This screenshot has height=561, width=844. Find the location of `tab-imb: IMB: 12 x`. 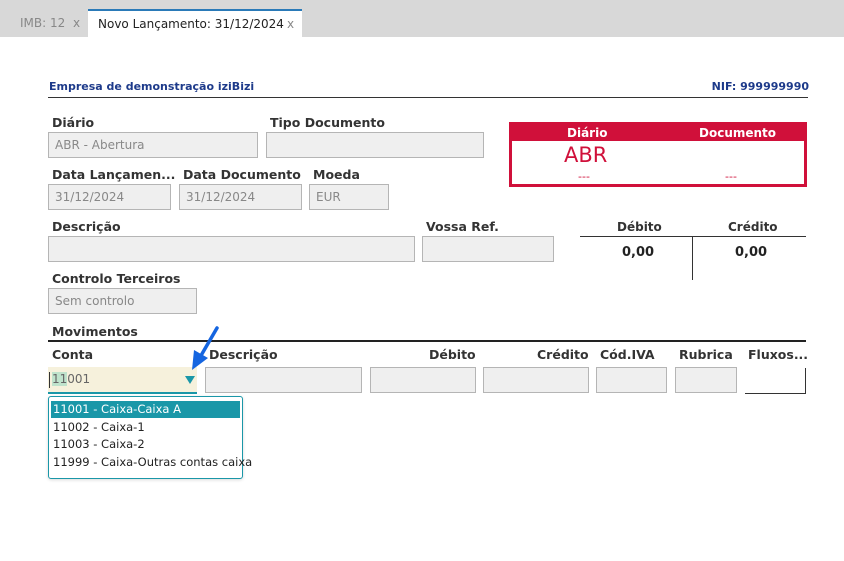

tab-imb: IMB: 12 x is located at coordinates (49, 23).